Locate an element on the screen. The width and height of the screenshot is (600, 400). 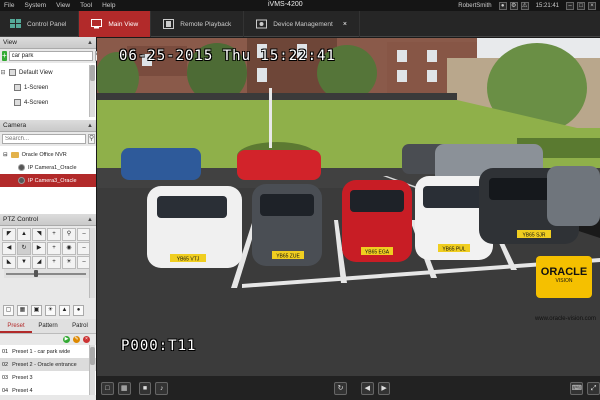
edit-preset-icon: ✎ is located at coordinates (76, 339).